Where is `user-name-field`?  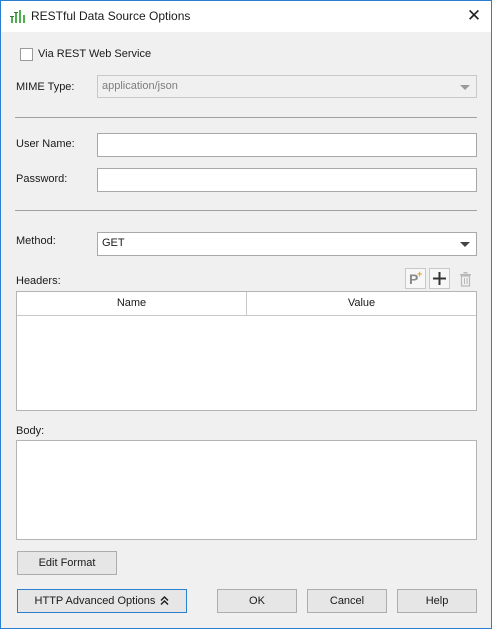
user-name-field is located at coordinates (287, 145).